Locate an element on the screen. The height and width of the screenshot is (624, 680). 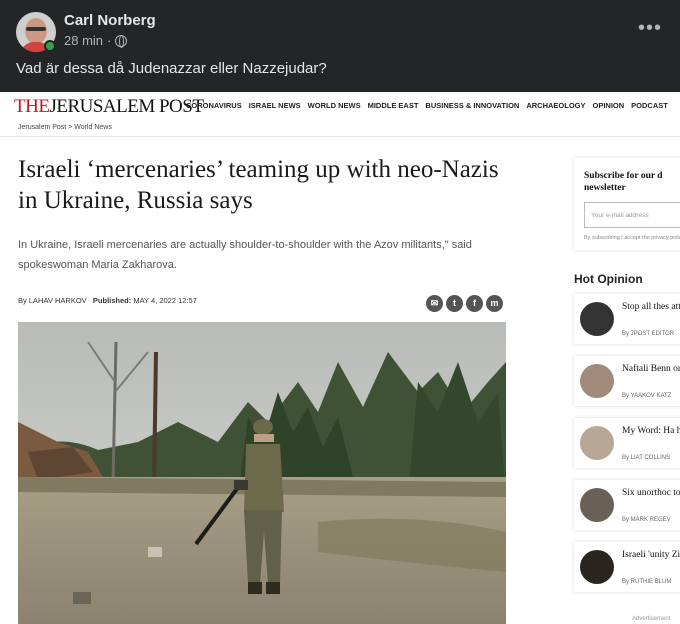
nav-item: WORLD NEWS is located at coordinates (334, 105).